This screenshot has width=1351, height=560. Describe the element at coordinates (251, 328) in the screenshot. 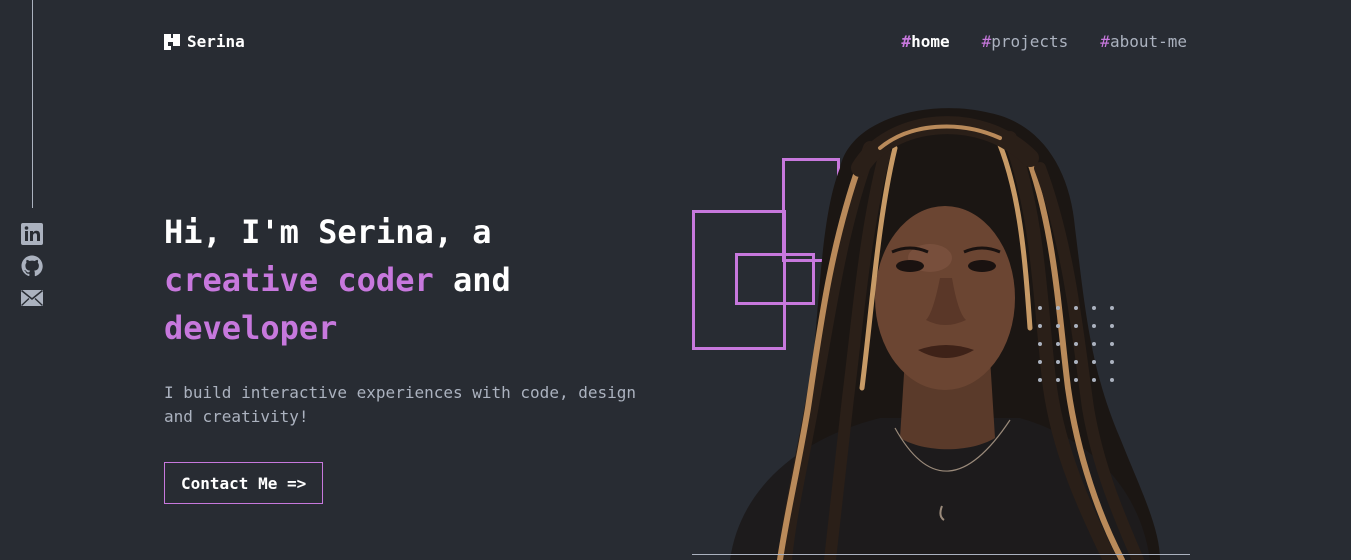

I see `hero-accent-developer: developer` at that location.